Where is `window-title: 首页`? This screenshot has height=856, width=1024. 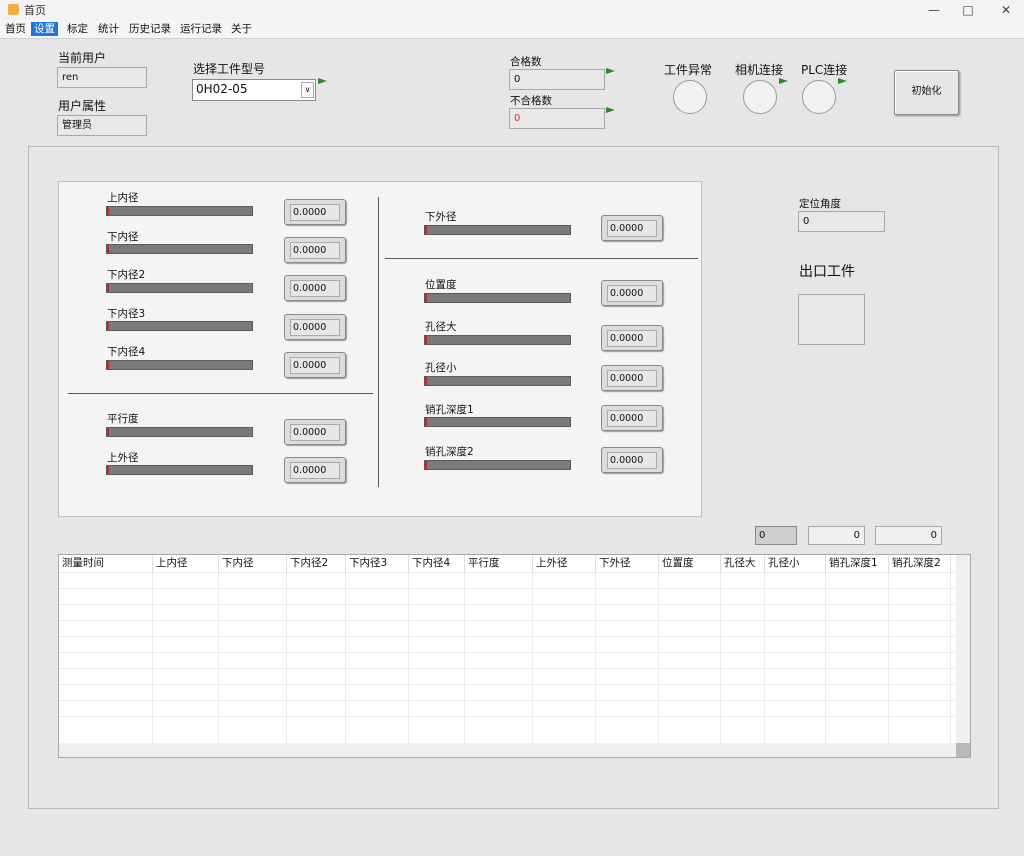
window-title: 首页 is located at coordinates (35, 10).